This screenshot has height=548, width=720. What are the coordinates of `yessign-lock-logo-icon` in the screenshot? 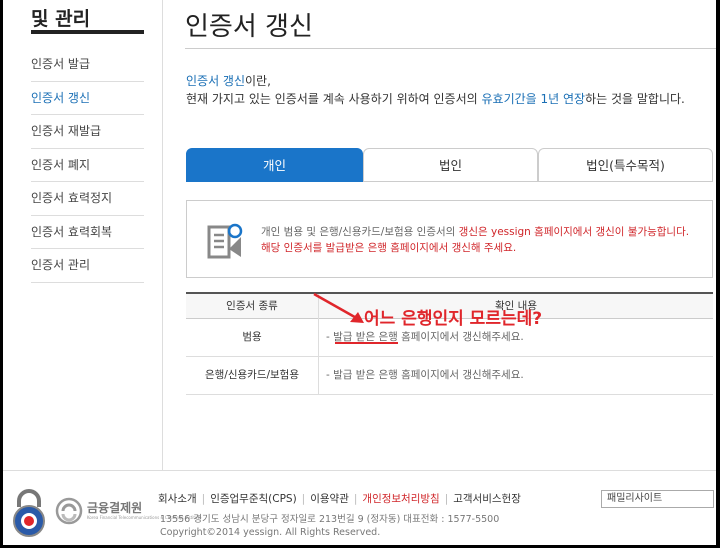 It's located at (29, 513).